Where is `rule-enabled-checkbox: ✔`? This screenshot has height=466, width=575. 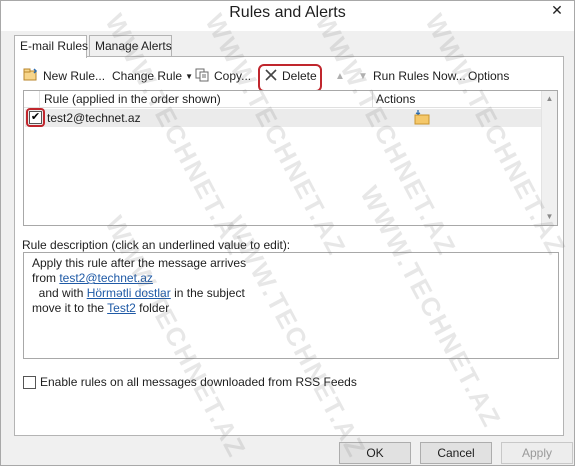
rule-enabled-checkbox: ✔ is located at coordinates (35, 117).